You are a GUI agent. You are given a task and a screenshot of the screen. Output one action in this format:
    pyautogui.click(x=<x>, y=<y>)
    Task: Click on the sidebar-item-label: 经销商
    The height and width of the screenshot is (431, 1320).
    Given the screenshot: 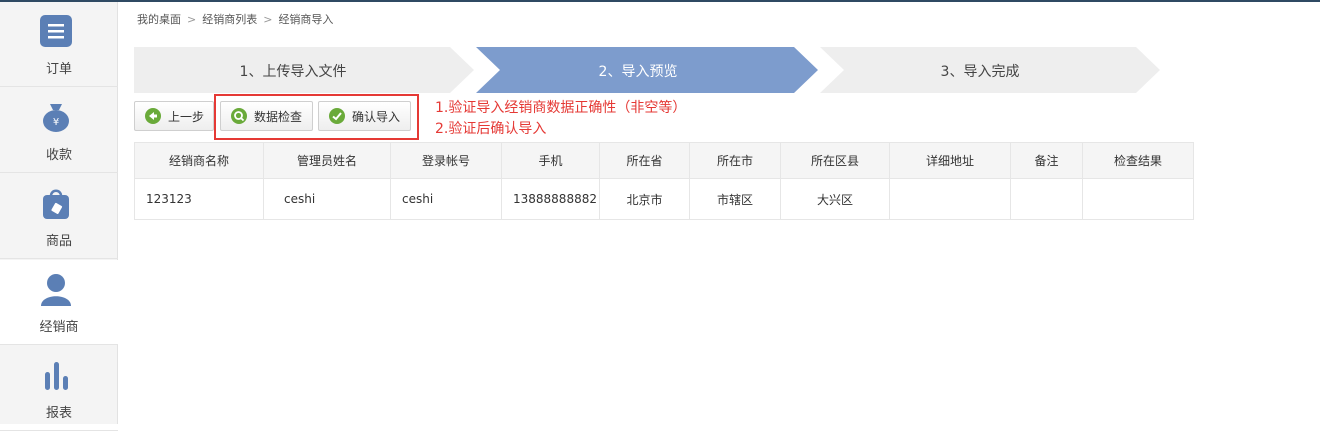 What is the action you would take?
    pyautogui.click(x=59, y=327)
    